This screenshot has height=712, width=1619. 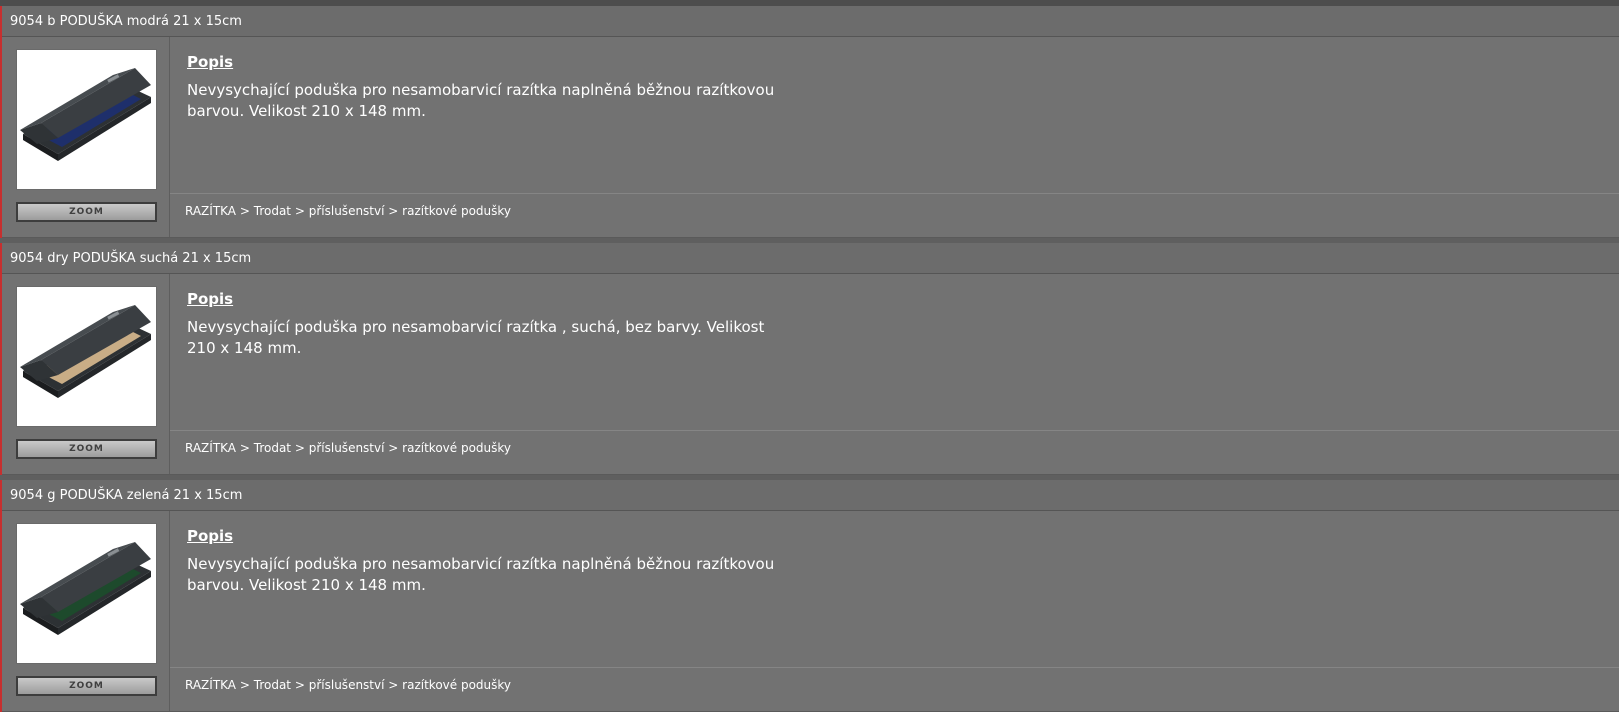 I want to click on product-title: 9054 b PODUŠKA modrá 21 x 15cm, so click(x=810, y=21).